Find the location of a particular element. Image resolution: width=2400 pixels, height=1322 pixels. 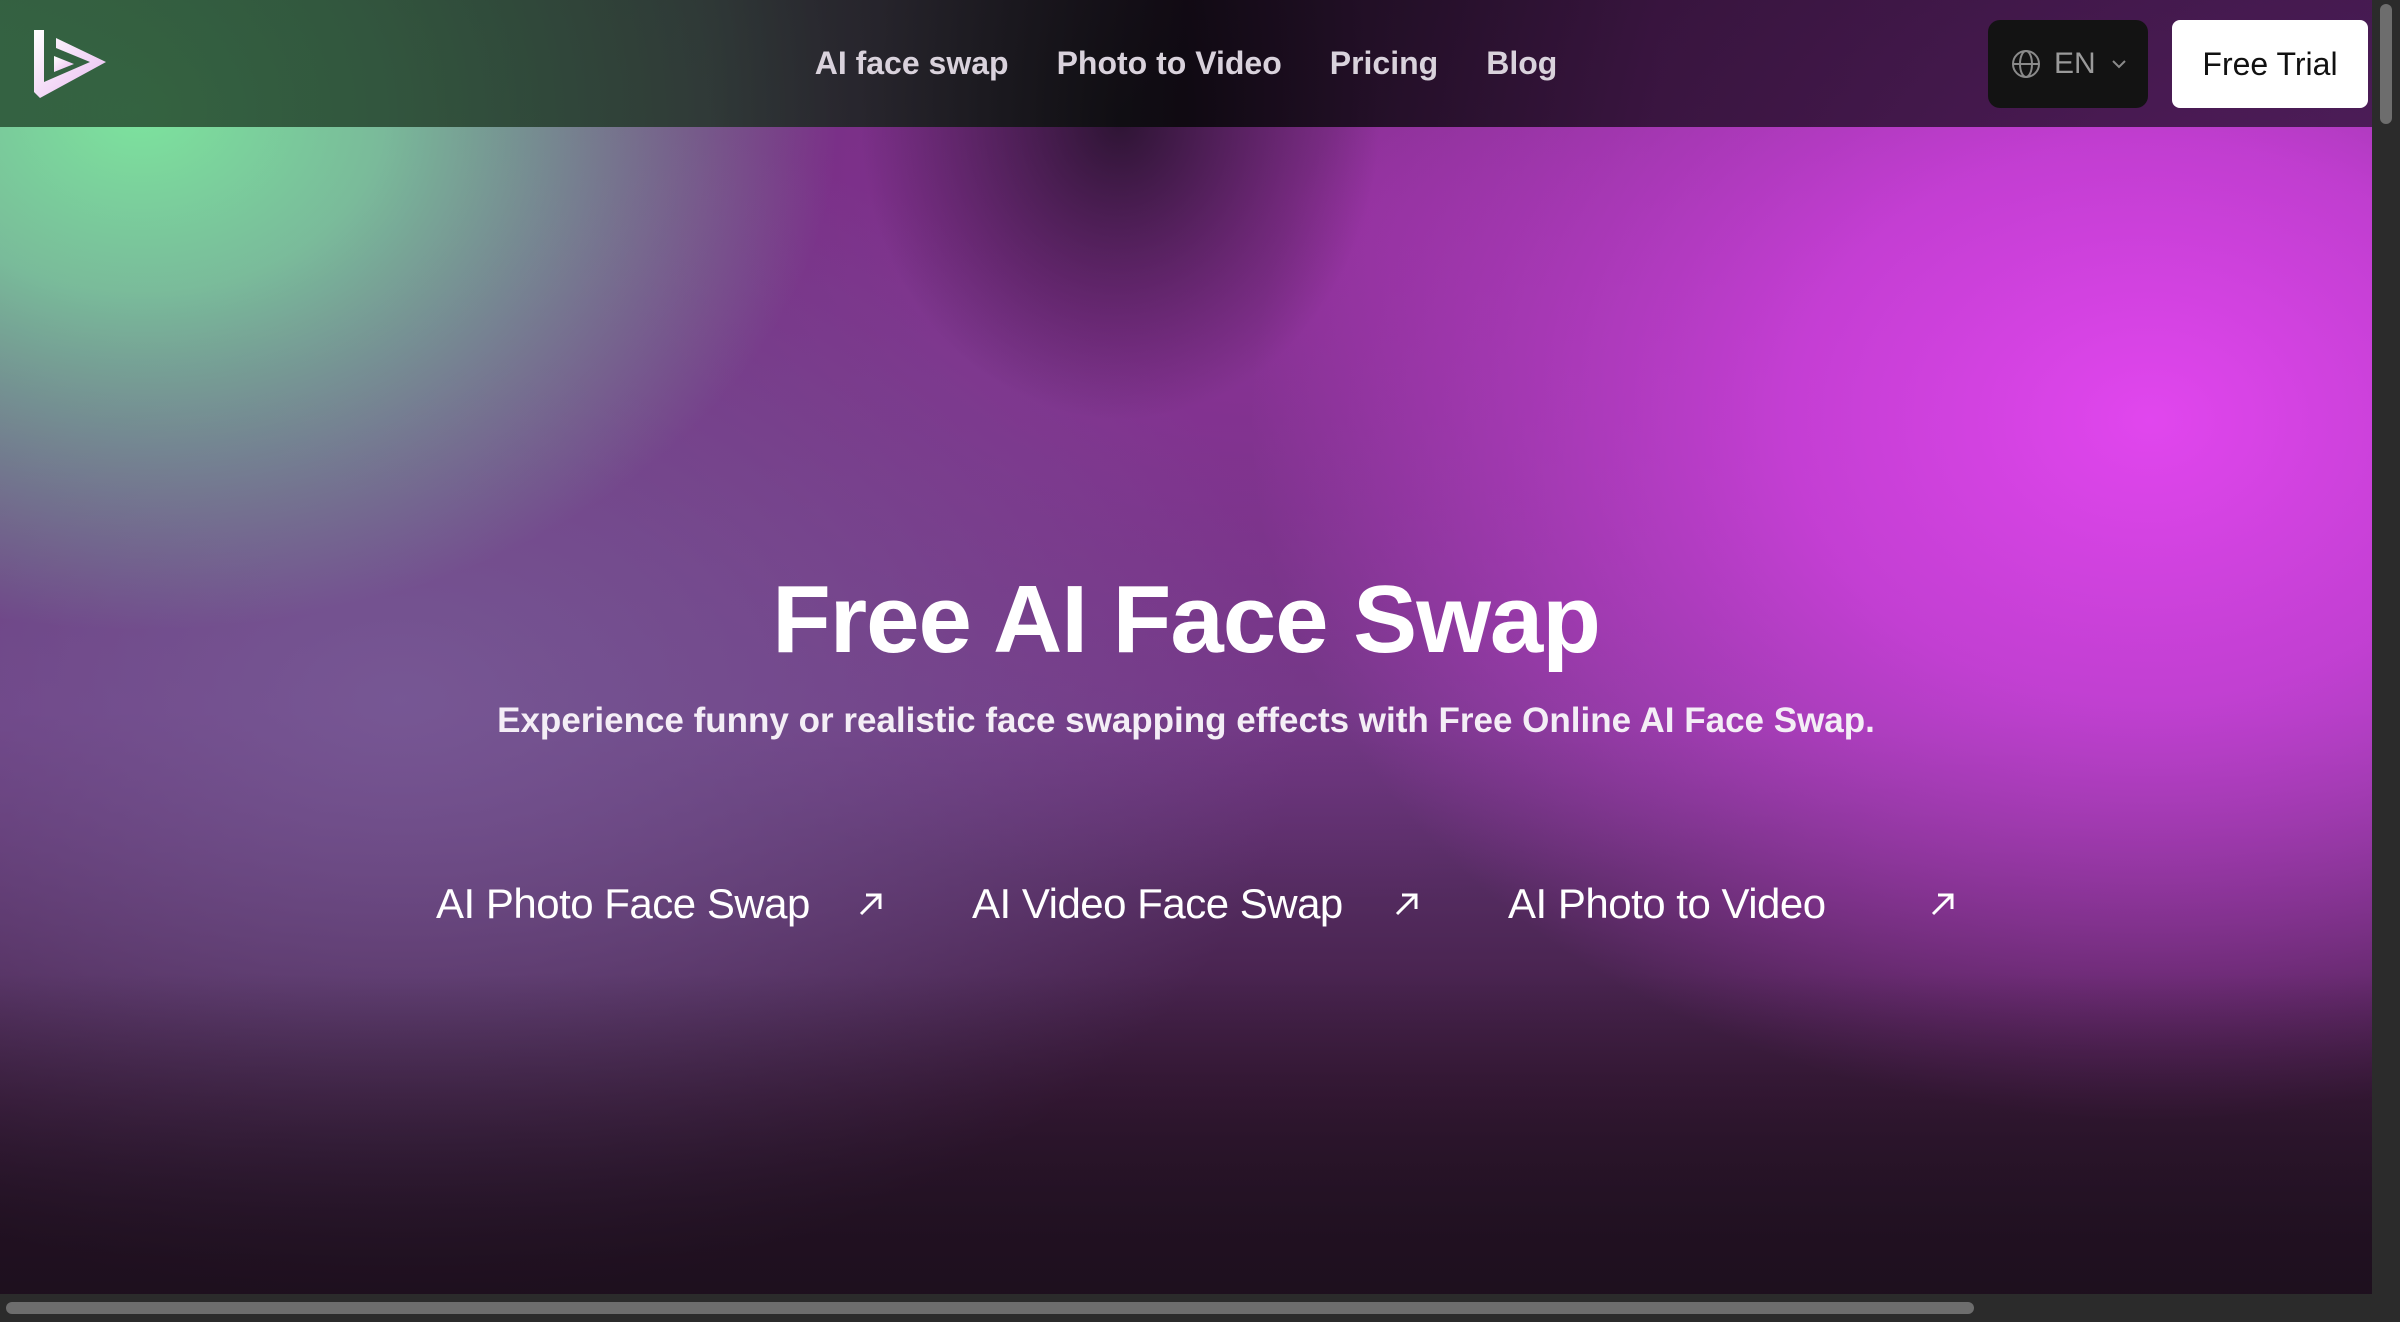

vertical-scrollbar is located at coordinates (2386, 647).